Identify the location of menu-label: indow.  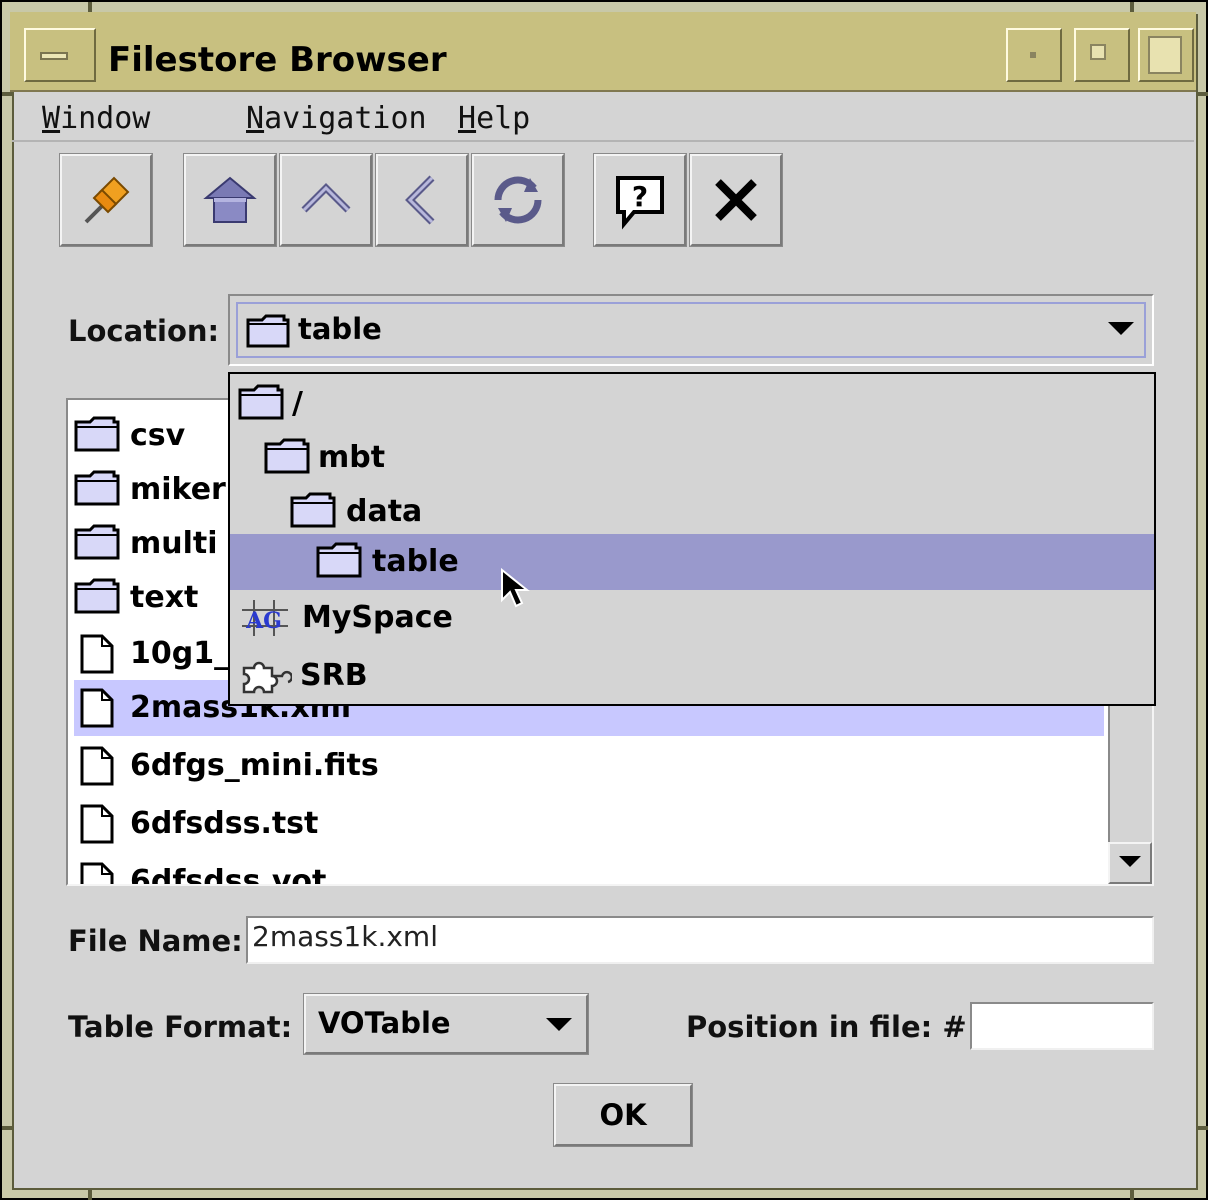
(105, 118).